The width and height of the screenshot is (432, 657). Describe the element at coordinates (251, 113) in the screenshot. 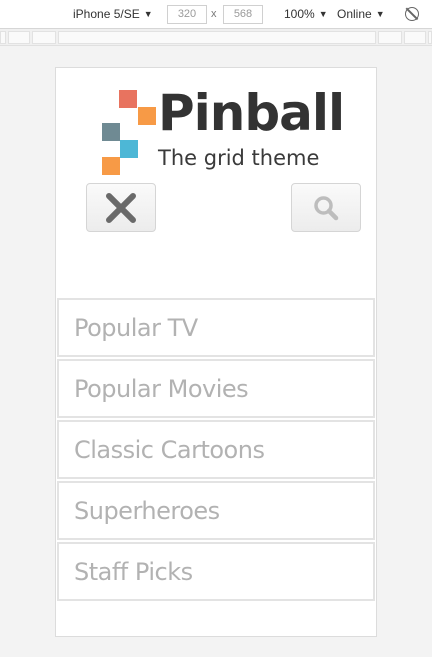

I see `site-title: Pinball` at that location.